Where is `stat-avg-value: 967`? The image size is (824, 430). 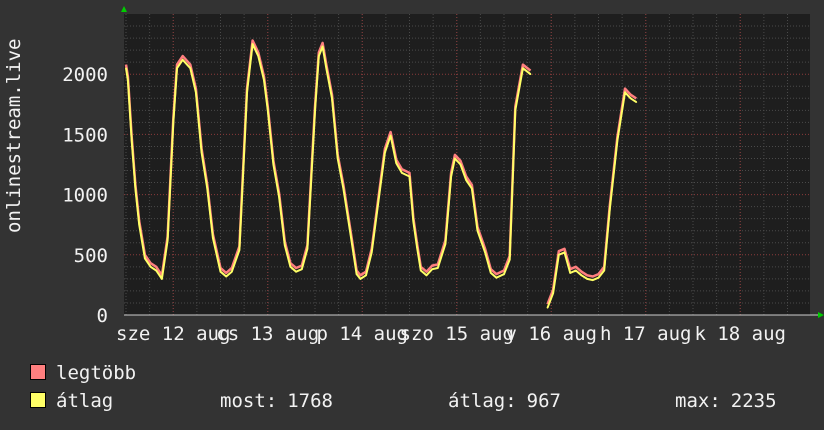
stat-avg-value: 967 is located at coordinates (543, 401).